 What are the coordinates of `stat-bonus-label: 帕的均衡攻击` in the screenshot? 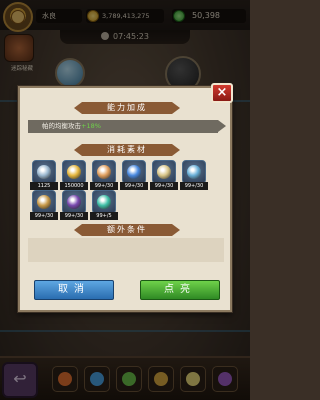 It's located at (61, 126).